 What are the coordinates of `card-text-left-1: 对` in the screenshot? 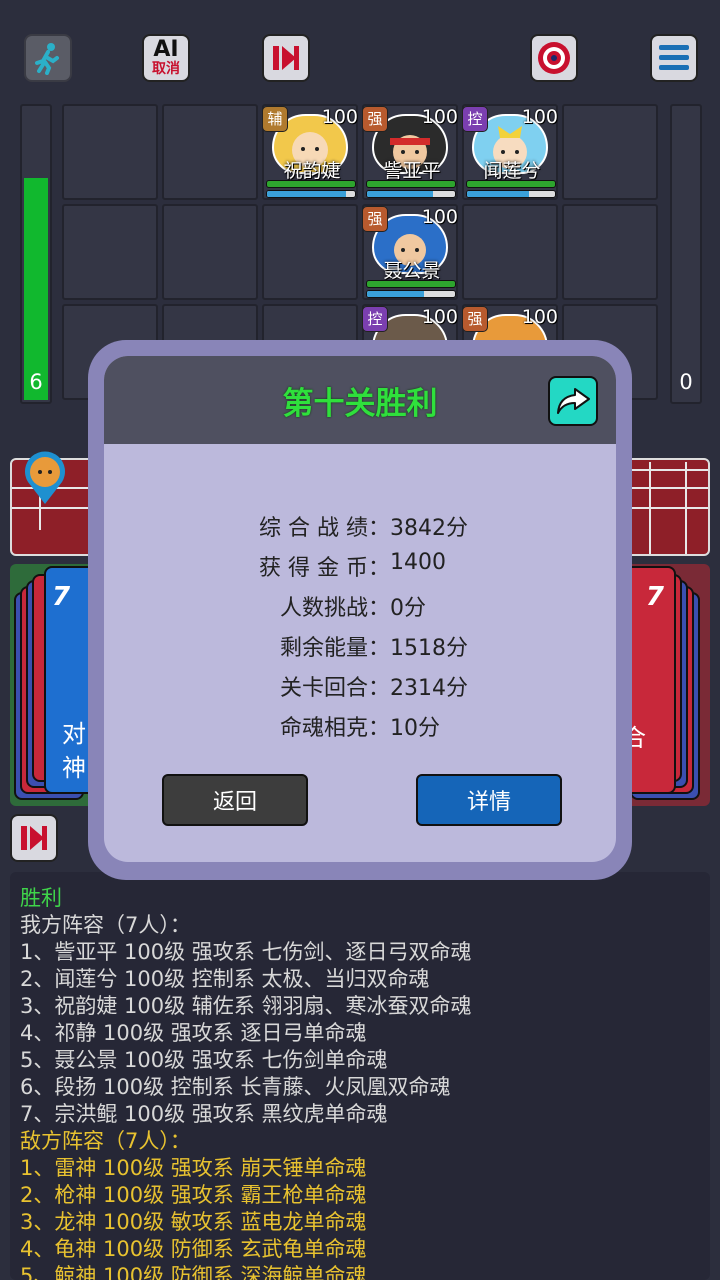 It's located at (74, 734).